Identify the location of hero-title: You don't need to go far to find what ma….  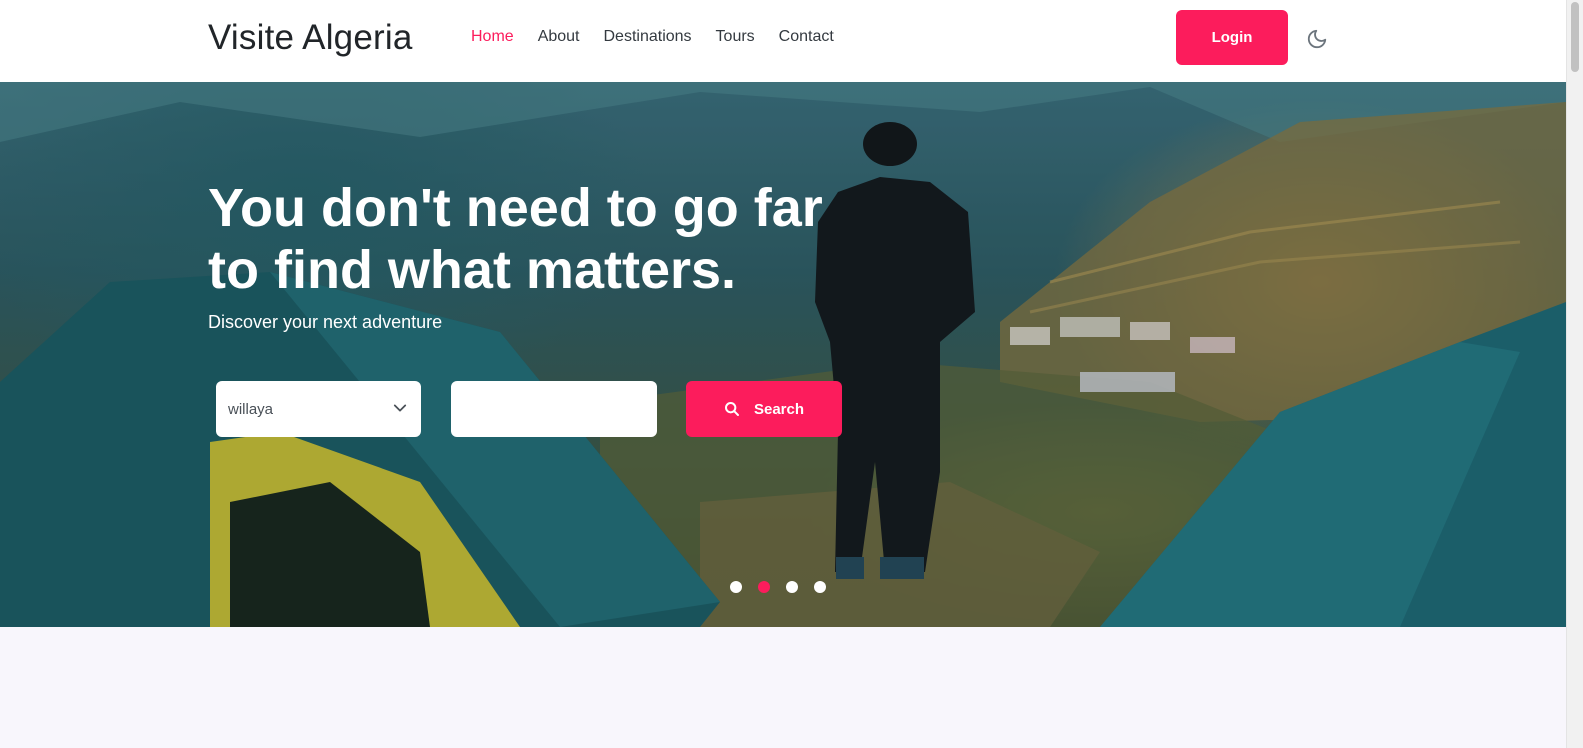
(515, 239).